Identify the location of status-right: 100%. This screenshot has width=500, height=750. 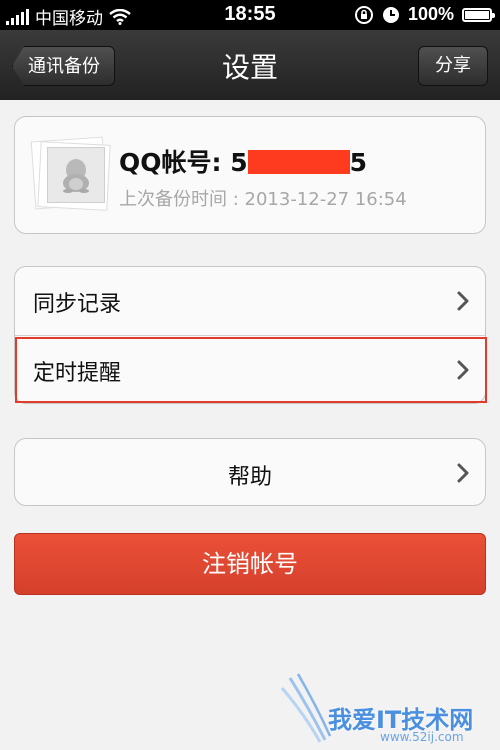
(424, 14).